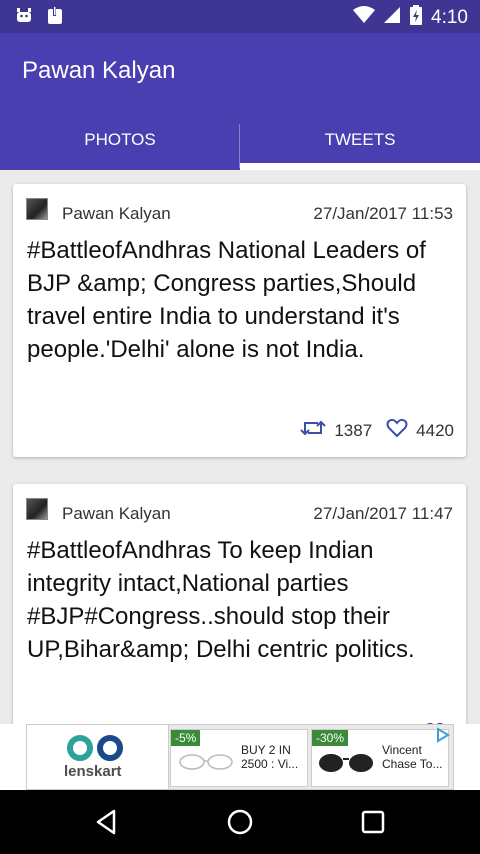  What do you see at coordinates (435, 430) in the screenshot?
I see `like-count: 4420` at bounding box center [435, 430].